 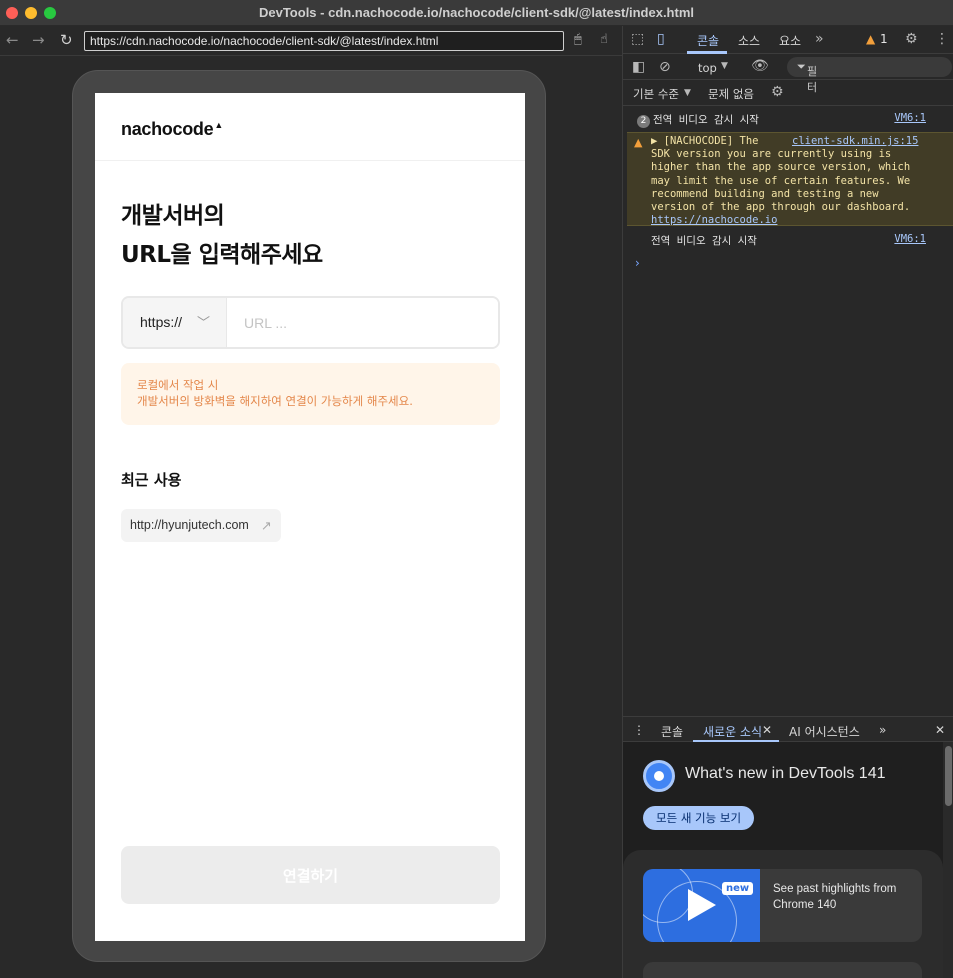 I want to click on recent-url-chip: http://hyunjutech.com ↗, so click(x=201, y=525).